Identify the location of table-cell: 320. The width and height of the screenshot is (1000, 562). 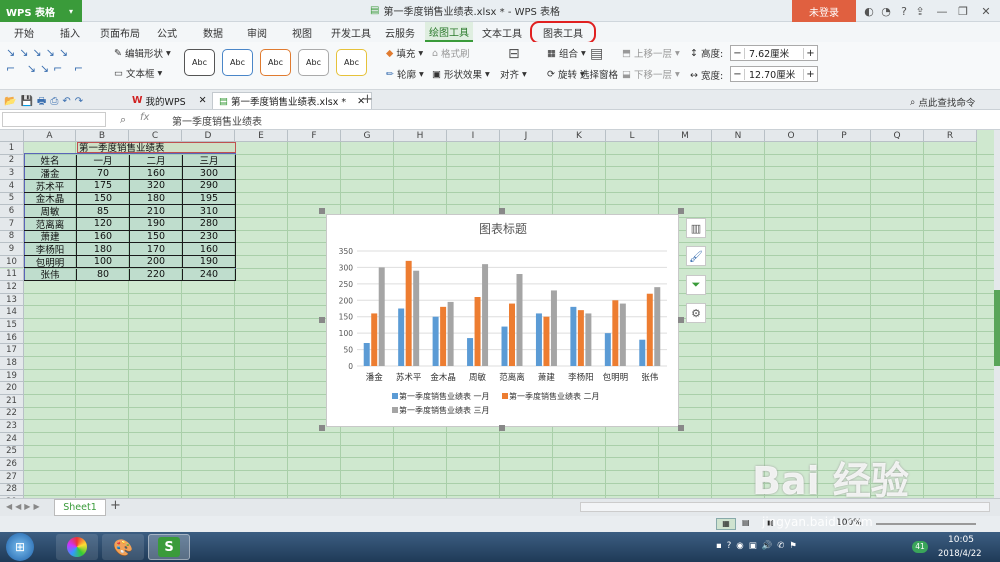
(156, 186).